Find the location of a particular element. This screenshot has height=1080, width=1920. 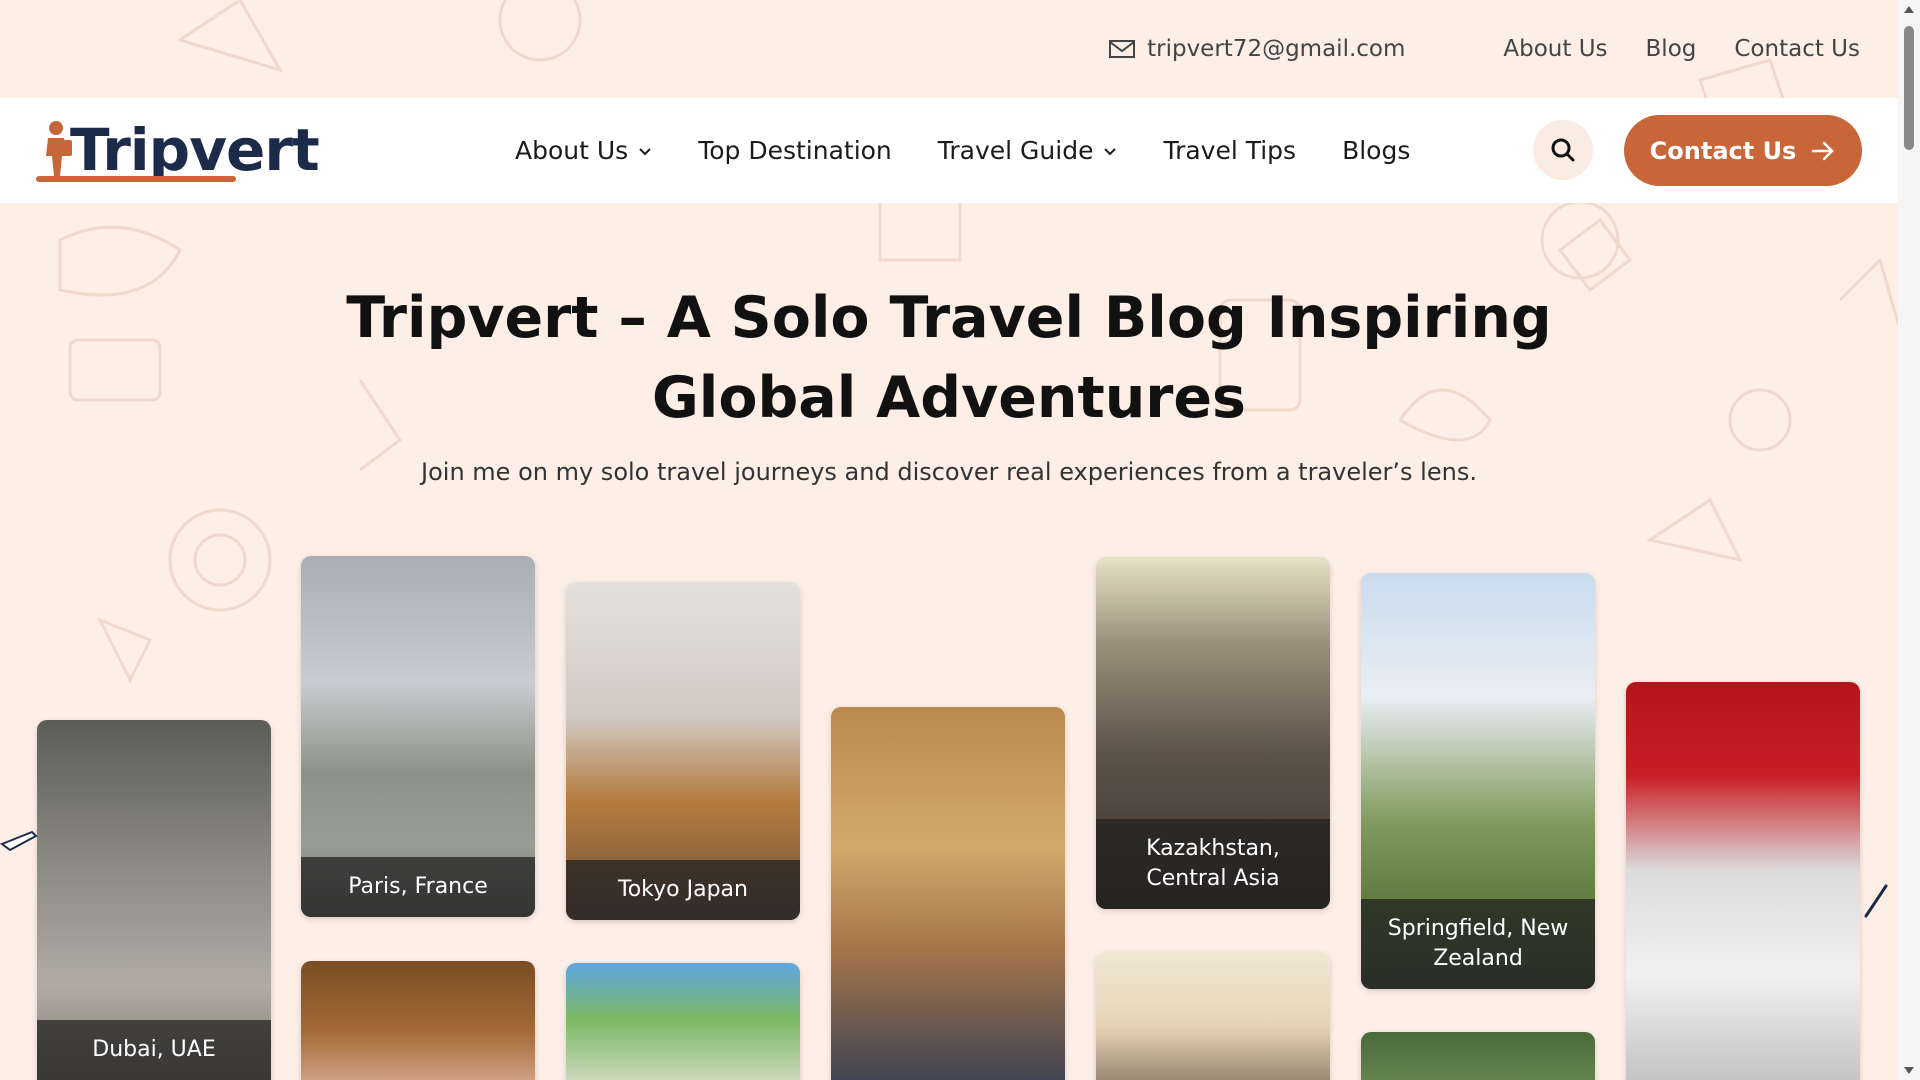

destination-card-kazakhstan: Kazakhstan, Central Asia is located at coordinates (1213, 733).